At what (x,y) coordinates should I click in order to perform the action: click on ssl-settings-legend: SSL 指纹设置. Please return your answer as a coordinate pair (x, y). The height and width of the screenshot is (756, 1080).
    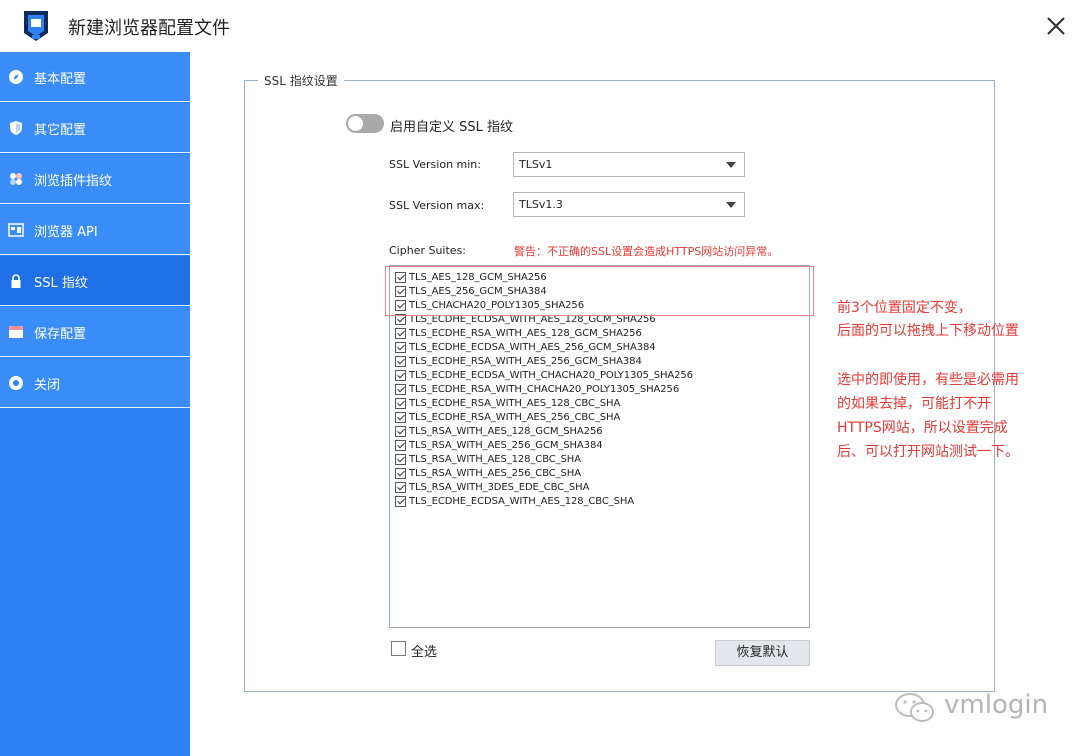
    Looking at the image, I should click on (301, 80).